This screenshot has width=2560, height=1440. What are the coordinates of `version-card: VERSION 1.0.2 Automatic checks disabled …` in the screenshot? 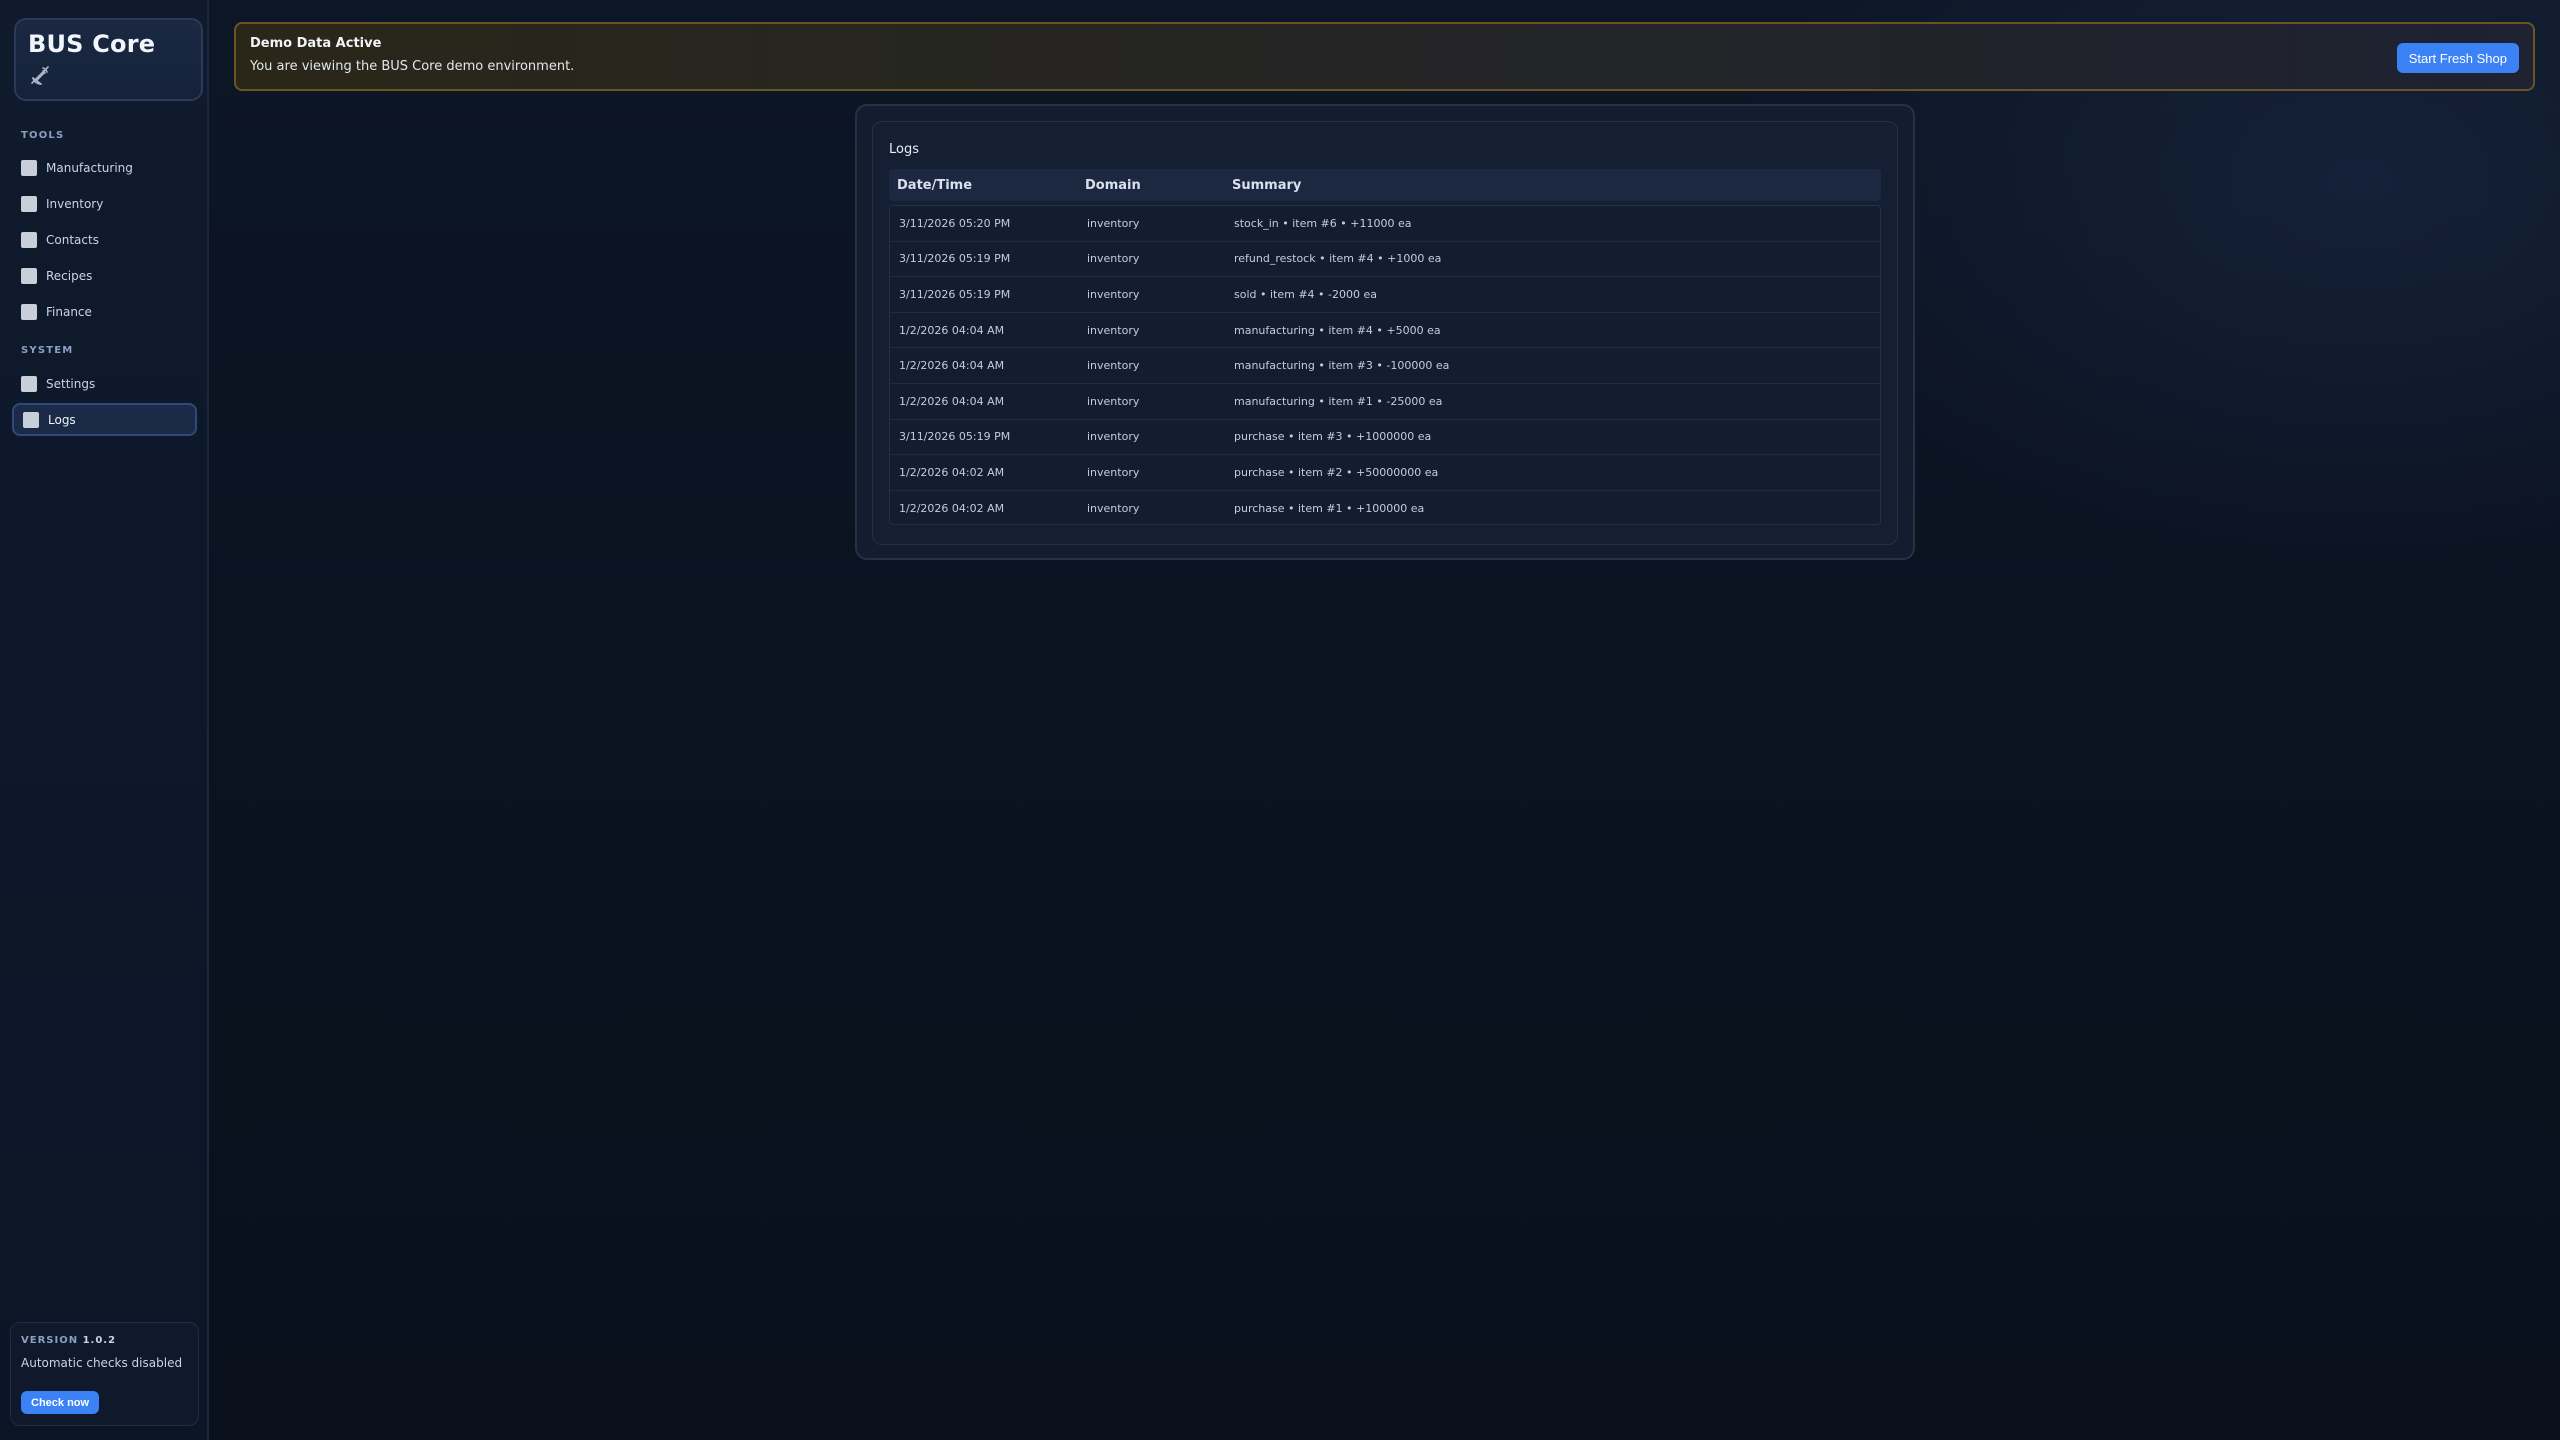 It's located at (104, 1374).